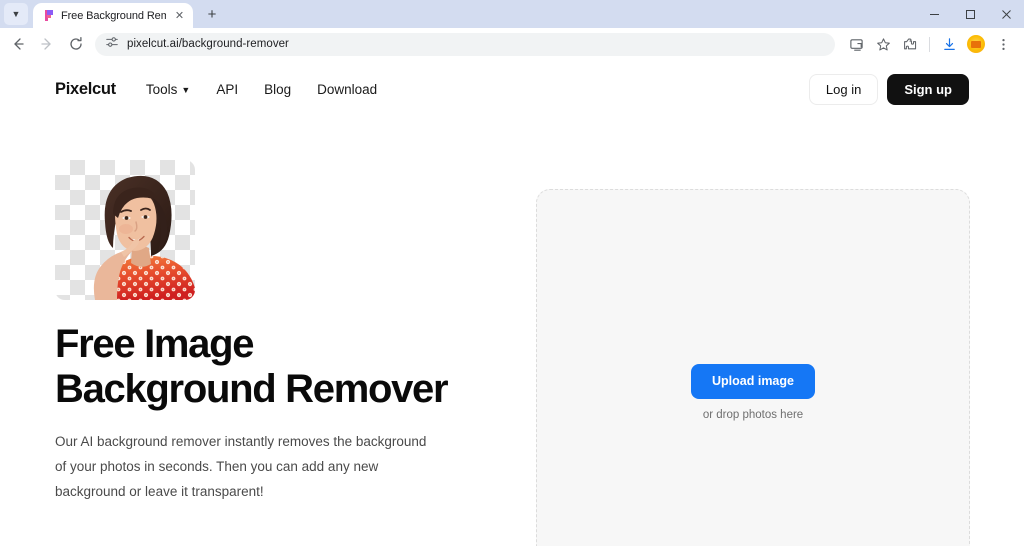 The height and width of the screenshot is (546, 1024). Describe the element at coordinates (949, 44) in the screenshot. I see `downloads-icon` at that location.